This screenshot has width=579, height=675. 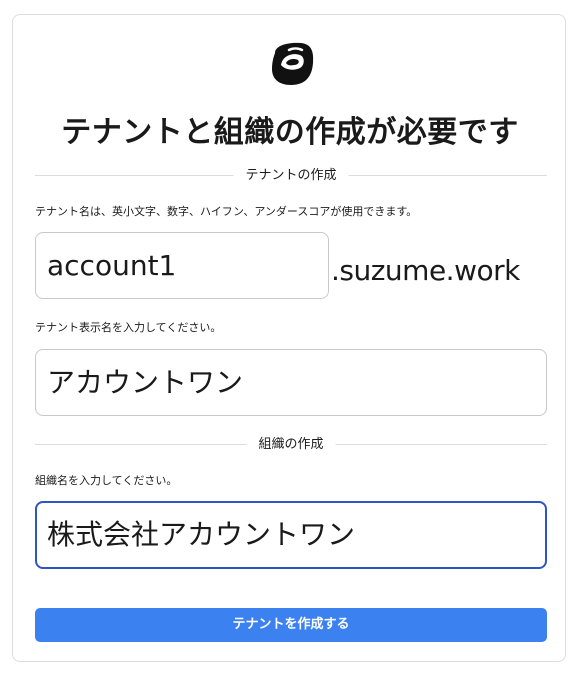 I want to click on tenant-display-name-hint: テナント表示名を入力してください。, so click(x=128, y=327).